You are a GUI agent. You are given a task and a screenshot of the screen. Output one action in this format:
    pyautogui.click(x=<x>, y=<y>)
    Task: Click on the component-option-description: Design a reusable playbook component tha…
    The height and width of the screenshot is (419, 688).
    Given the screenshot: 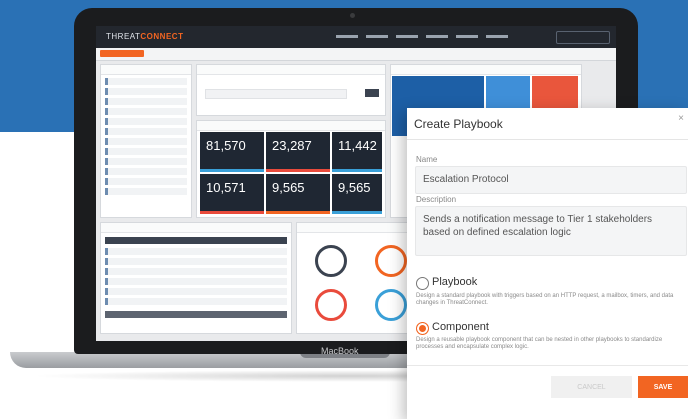 What is the action you would take?
    pyautogui.click(x=539, y=343)
    